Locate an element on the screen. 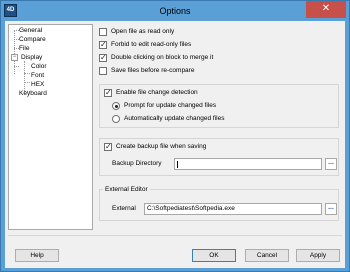 The height and width of the screenshot is (272, 350). external-editor-group-label: External Editor is located at coordinates (126, 190).